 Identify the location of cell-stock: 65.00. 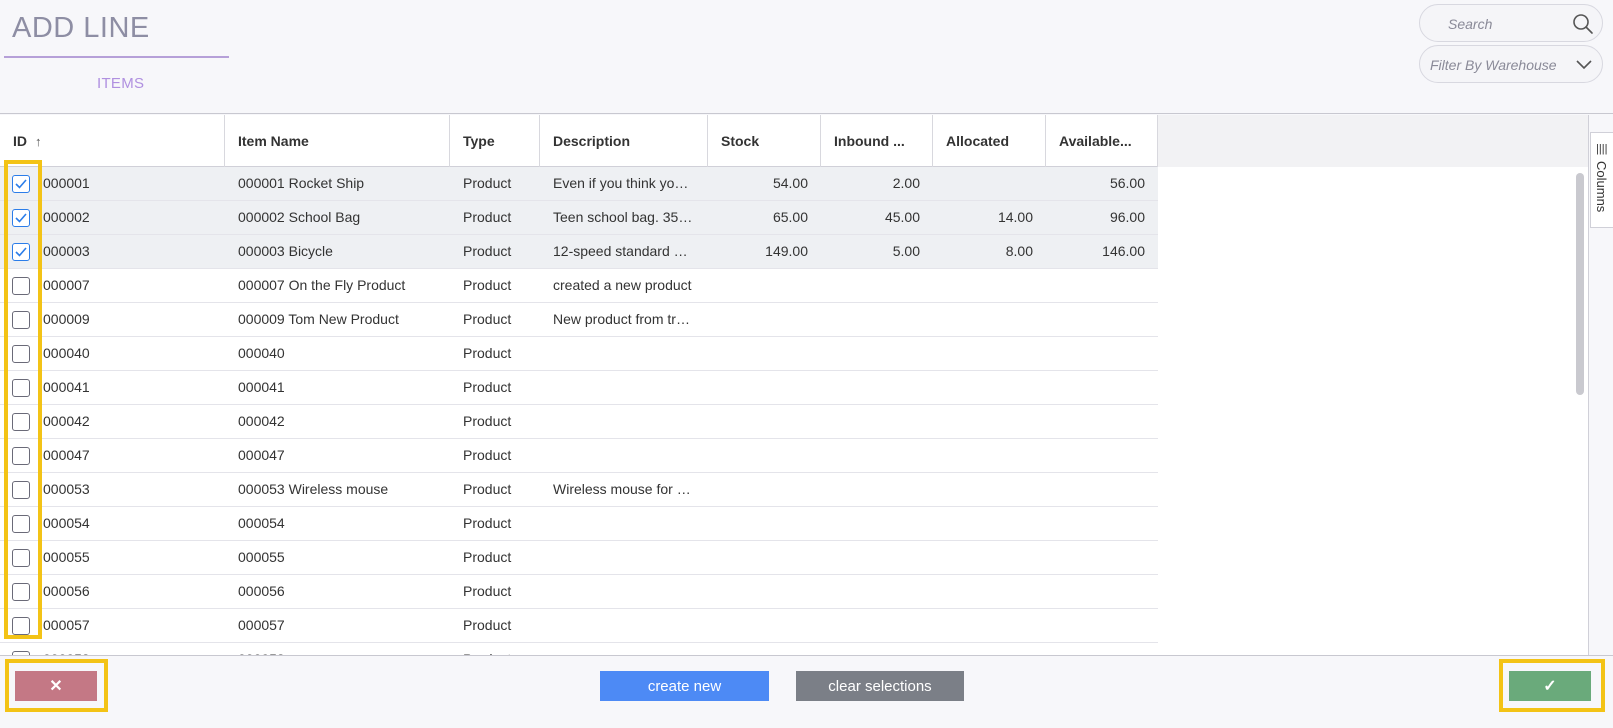
(790, 217).